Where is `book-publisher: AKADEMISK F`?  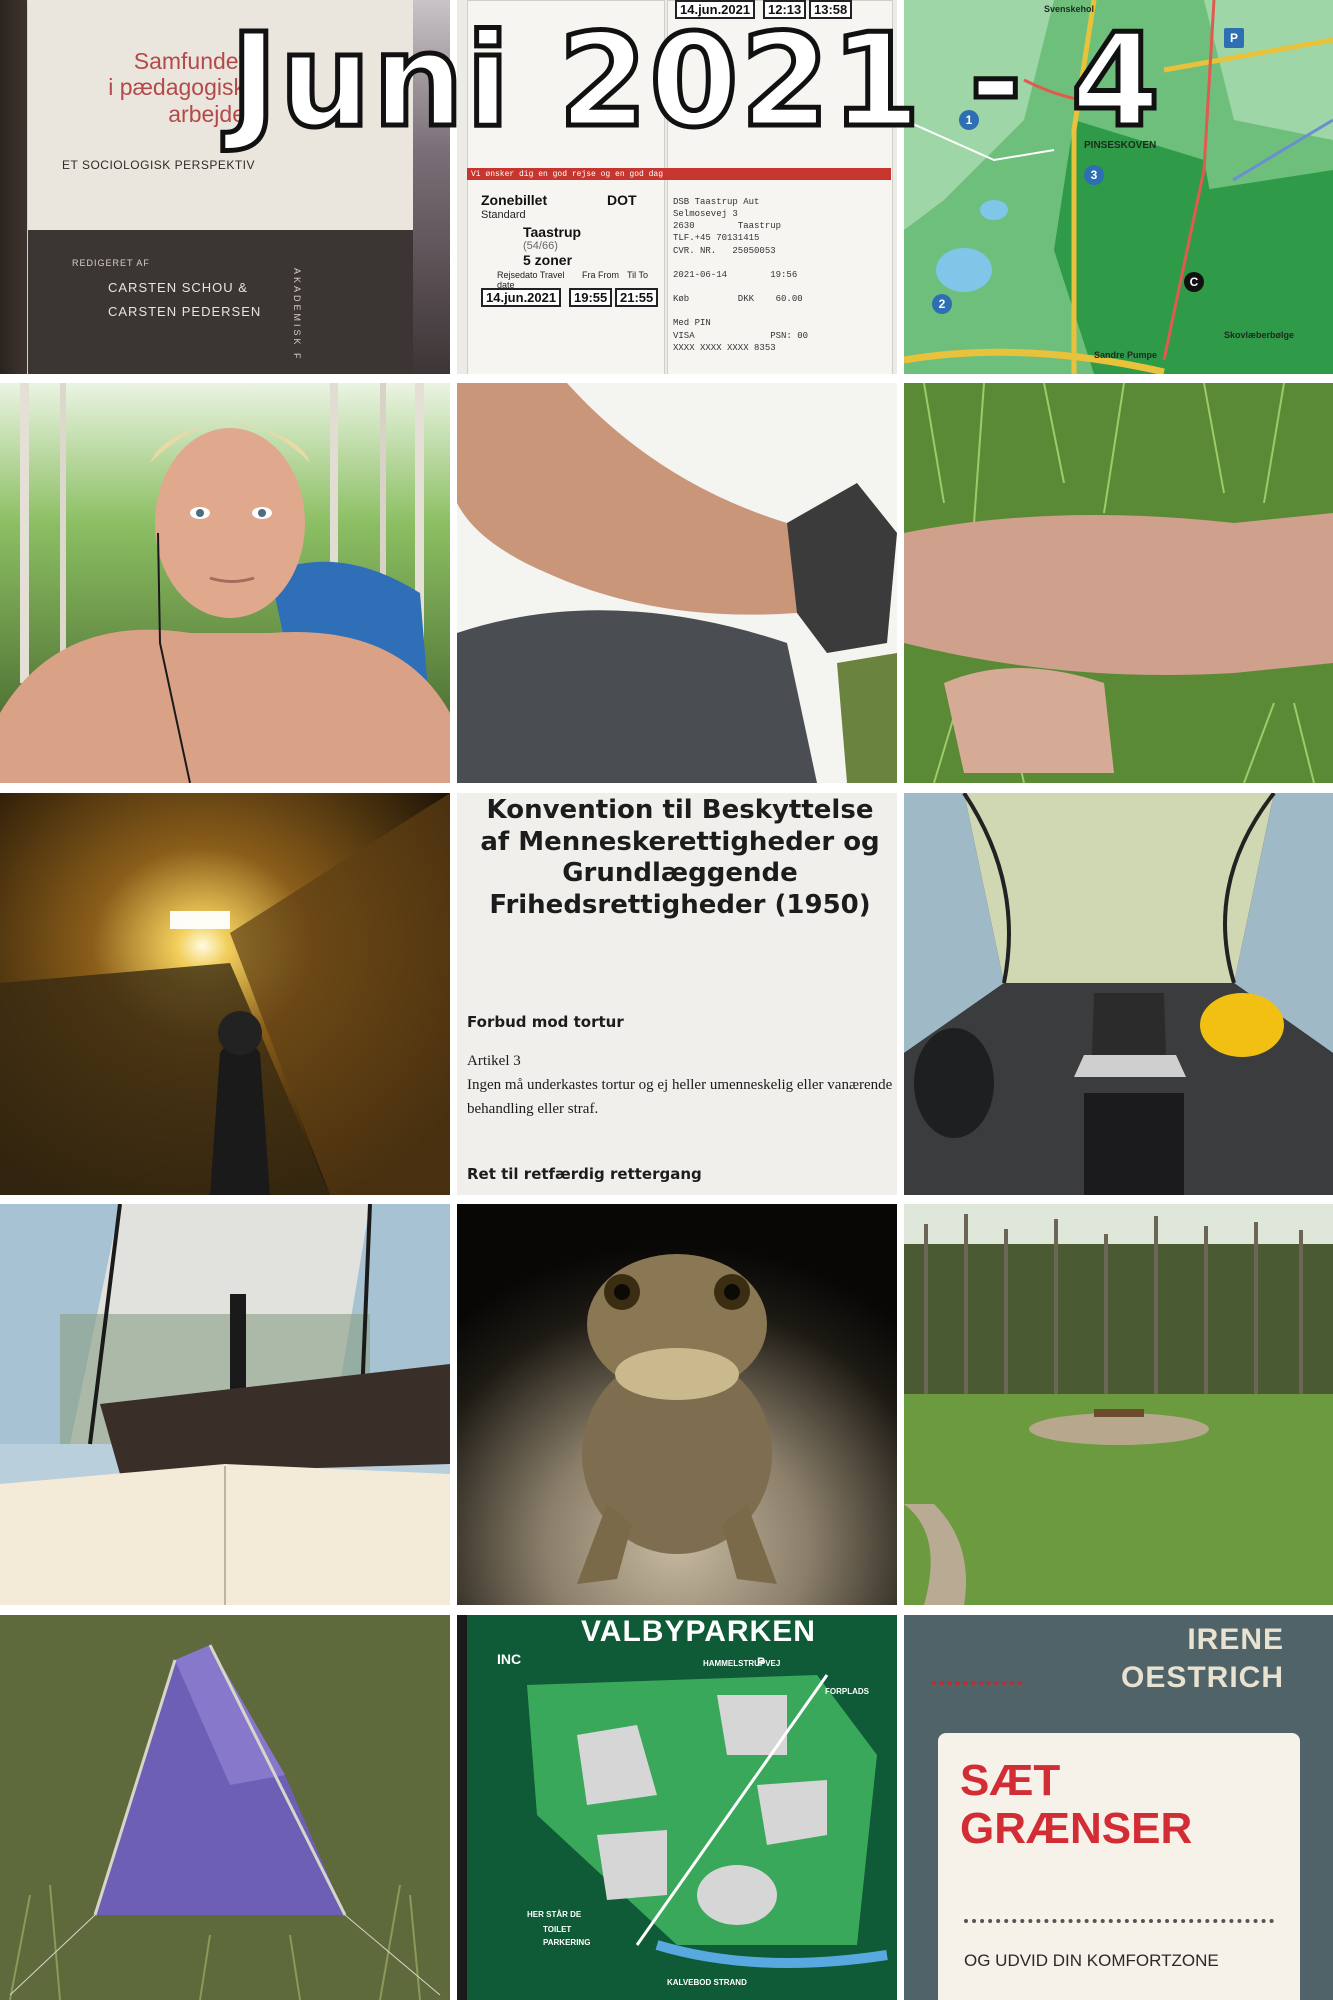
book-publisher: AKADEMISK F is located at coordinates (297, 315).